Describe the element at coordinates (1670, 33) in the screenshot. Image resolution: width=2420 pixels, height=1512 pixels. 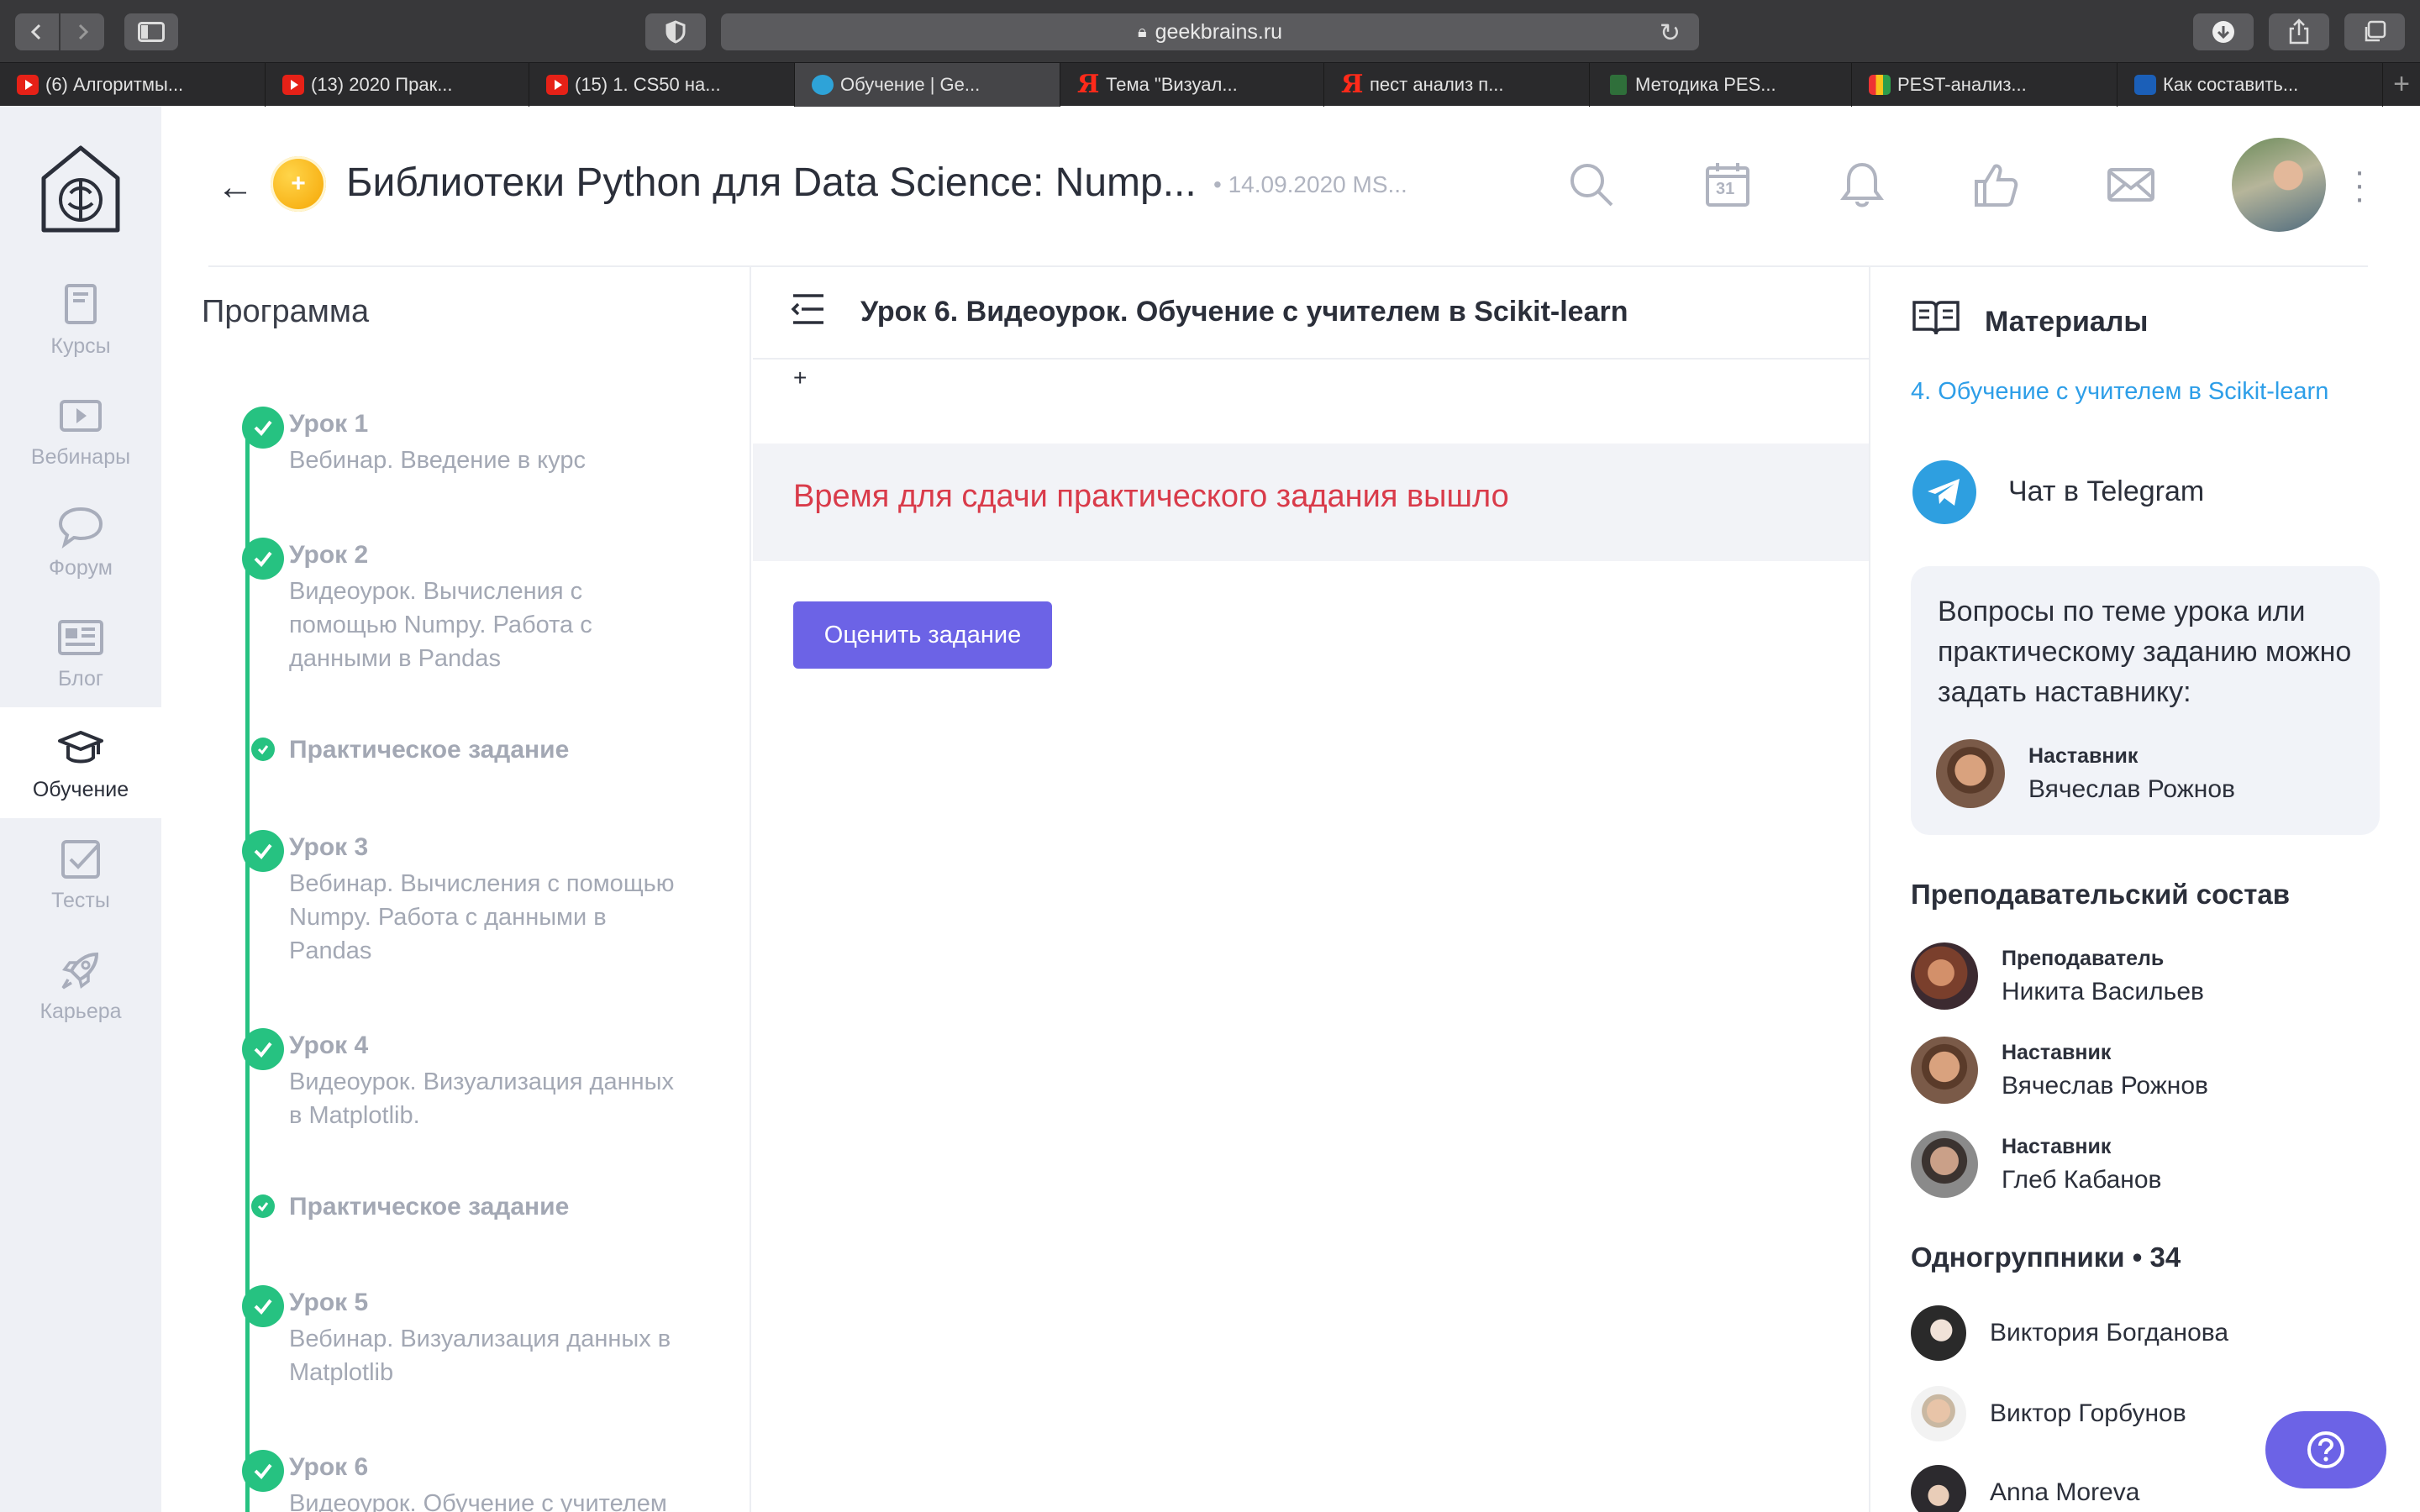
I see `reload-icon: ↻` at that location.